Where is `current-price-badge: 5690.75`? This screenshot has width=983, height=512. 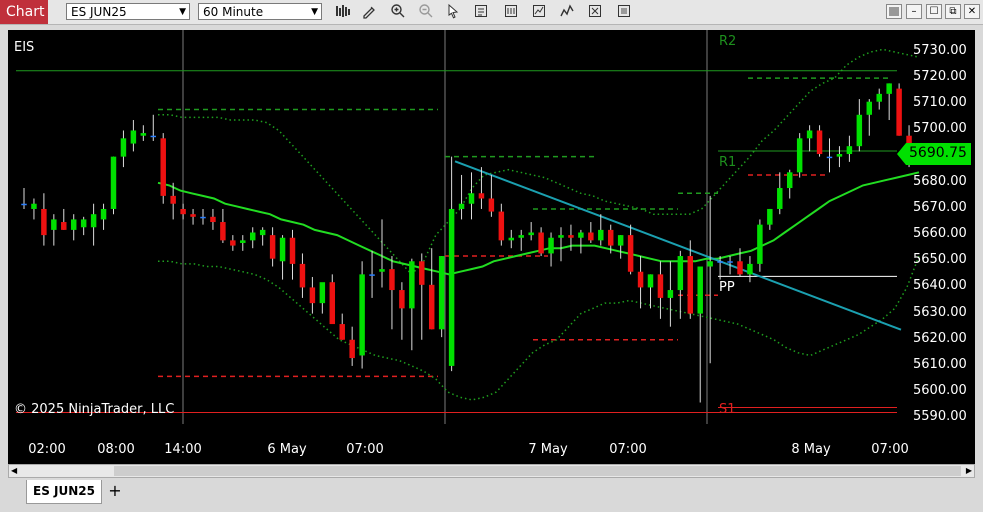
current-price-badge: 5690.75 is located at coordinates (934, 154).